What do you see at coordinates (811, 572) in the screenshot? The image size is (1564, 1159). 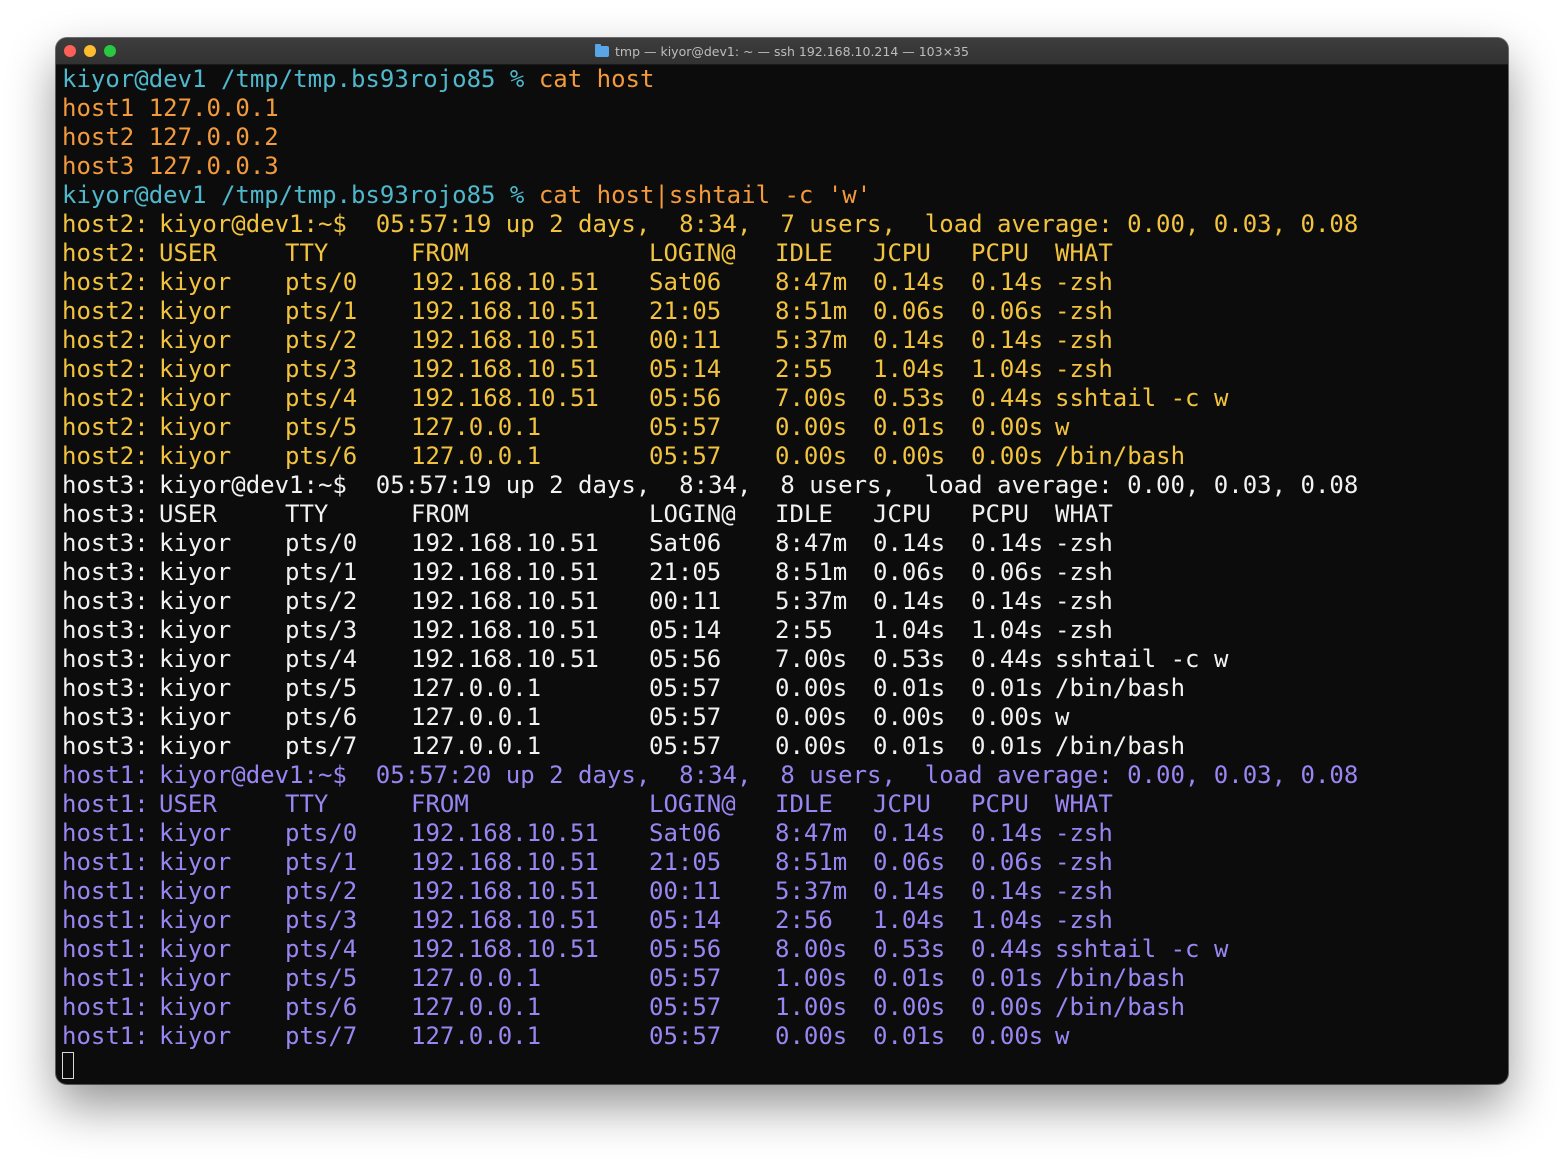 I see `cell-idle: 8:51m` at bounding box center [811, 572].